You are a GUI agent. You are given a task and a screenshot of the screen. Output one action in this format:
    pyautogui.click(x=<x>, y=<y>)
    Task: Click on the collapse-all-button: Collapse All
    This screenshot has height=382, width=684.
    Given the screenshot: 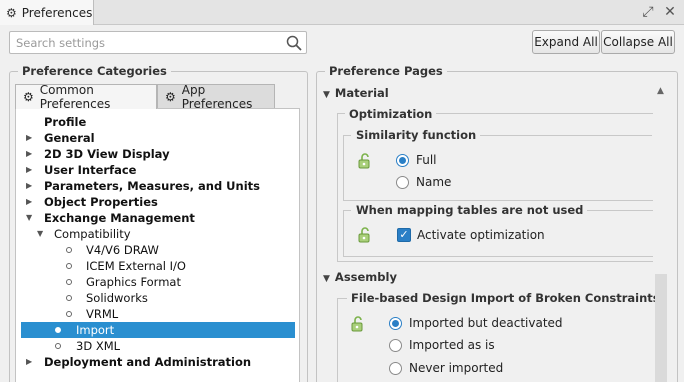 What is the action you would take?
    pyautogui.click(x=638, y=42)
    